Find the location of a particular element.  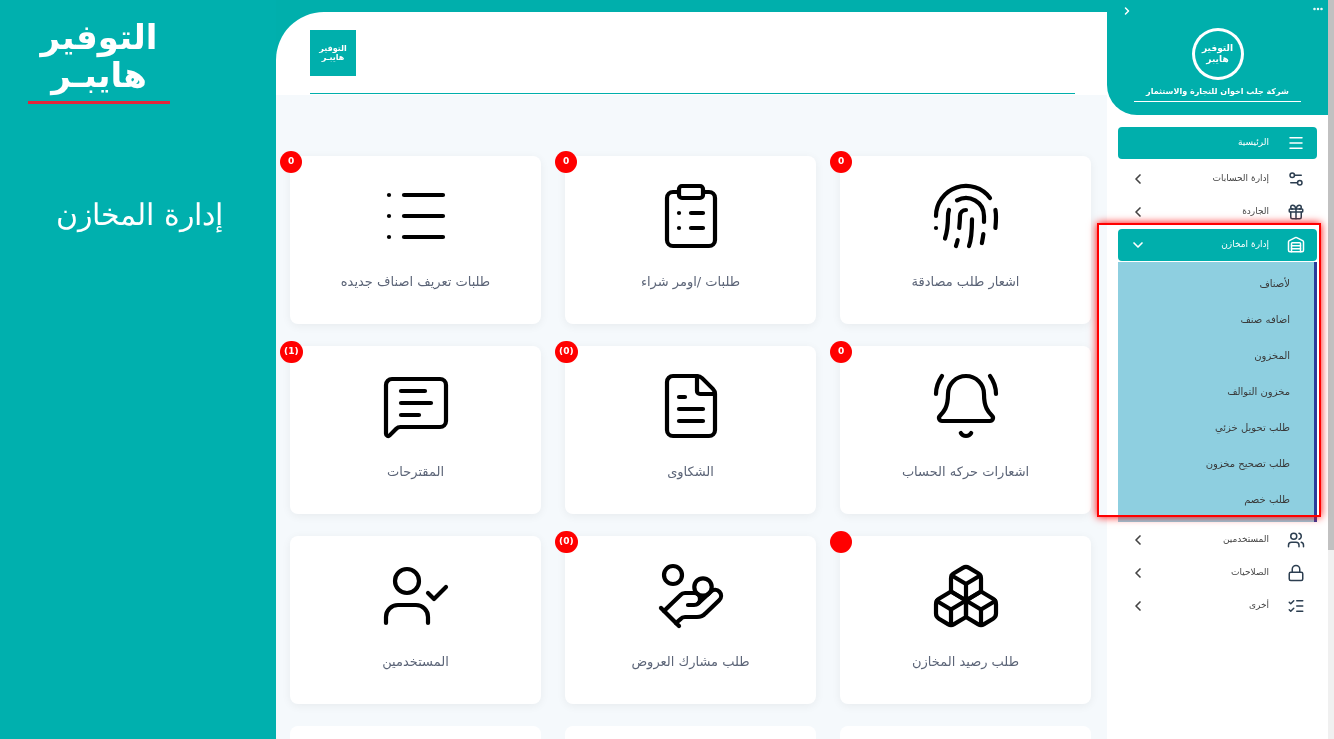

nav-item: إدارة الحسابات is located at coordinates (1217, 179).